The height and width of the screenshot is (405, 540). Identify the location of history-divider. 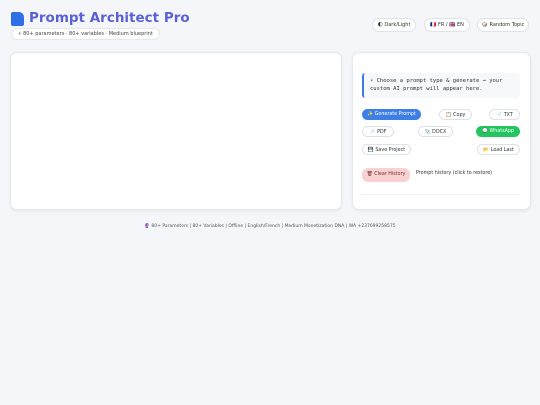
(441, 194).